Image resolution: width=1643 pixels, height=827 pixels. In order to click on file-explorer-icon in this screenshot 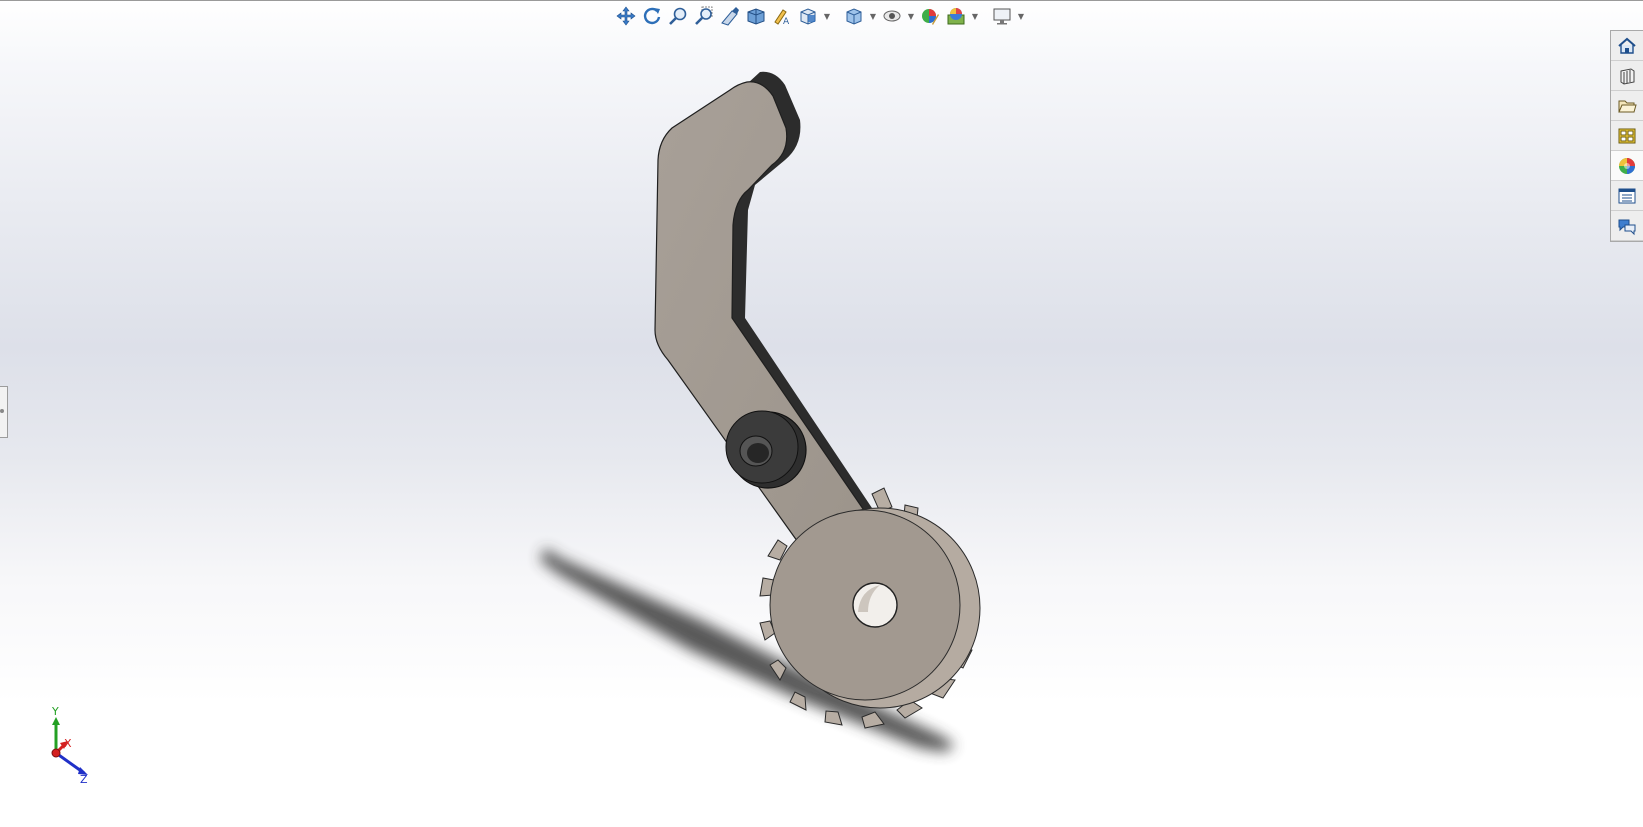, I will do `click(1627, 106)`.